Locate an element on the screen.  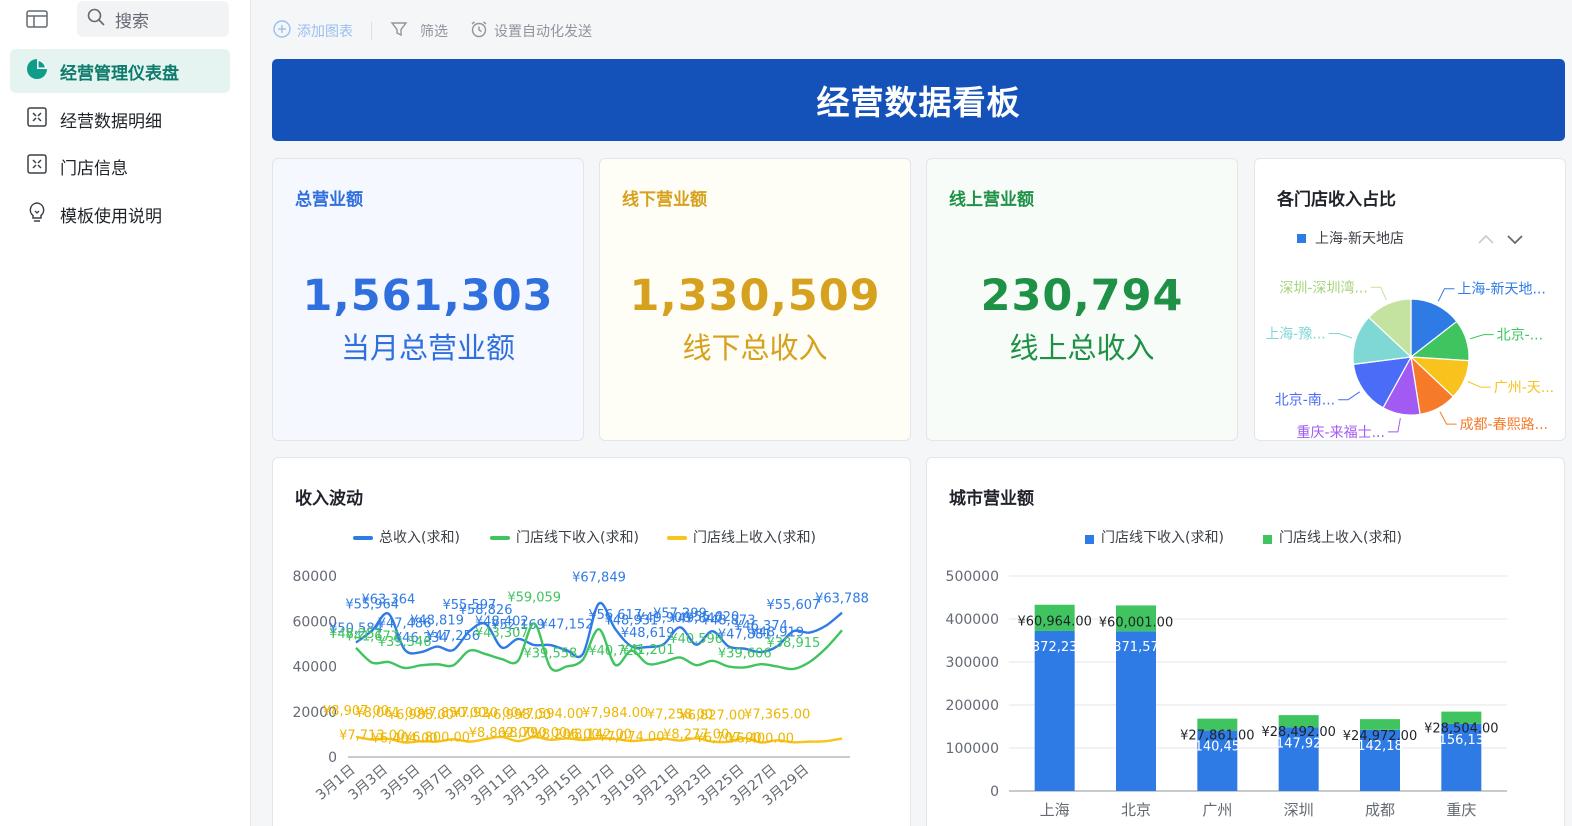
kpi-label: 线下总收入 is located at coordinates (755, 348).